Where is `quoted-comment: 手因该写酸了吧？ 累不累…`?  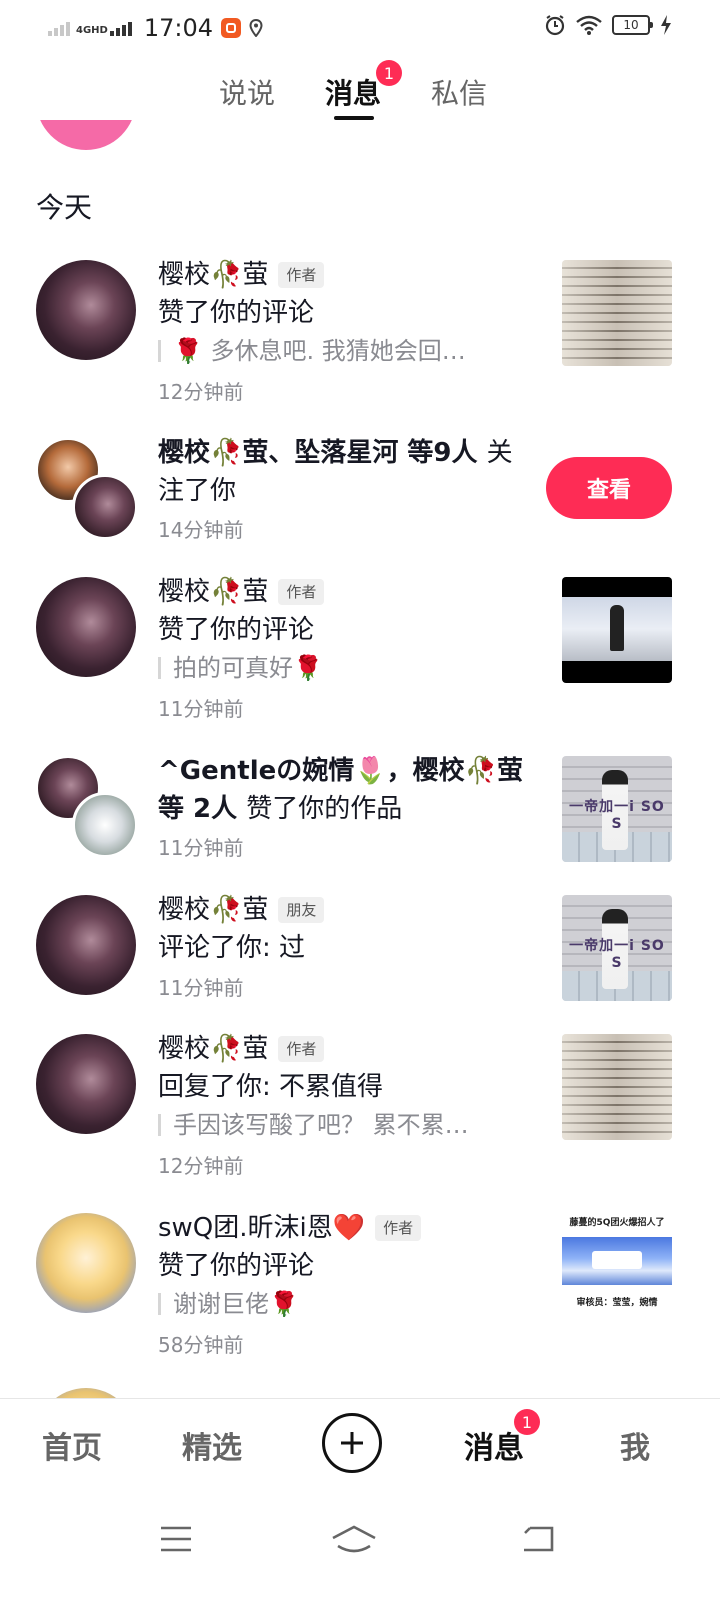 quoted-comment: 手因该写酸了吧？ 累不累… is located at coordinates (313, 1125).